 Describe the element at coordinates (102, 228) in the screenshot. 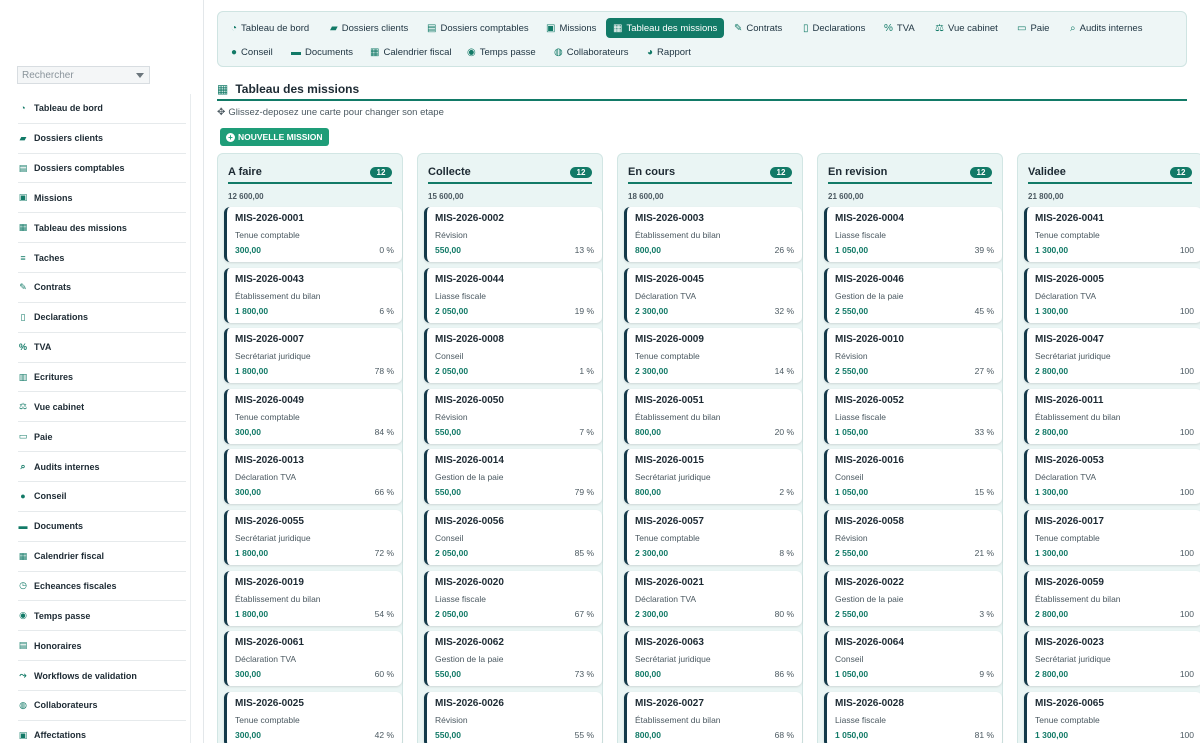

I see `sidebar-item-tableau-des-missions: ▦ Tableau des missions` at that location.